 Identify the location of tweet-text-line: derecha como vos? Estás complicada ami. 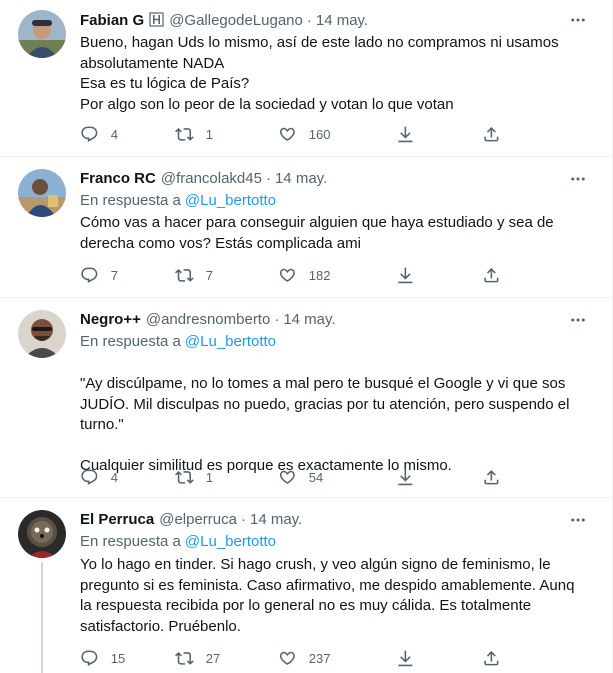
(220, 243).